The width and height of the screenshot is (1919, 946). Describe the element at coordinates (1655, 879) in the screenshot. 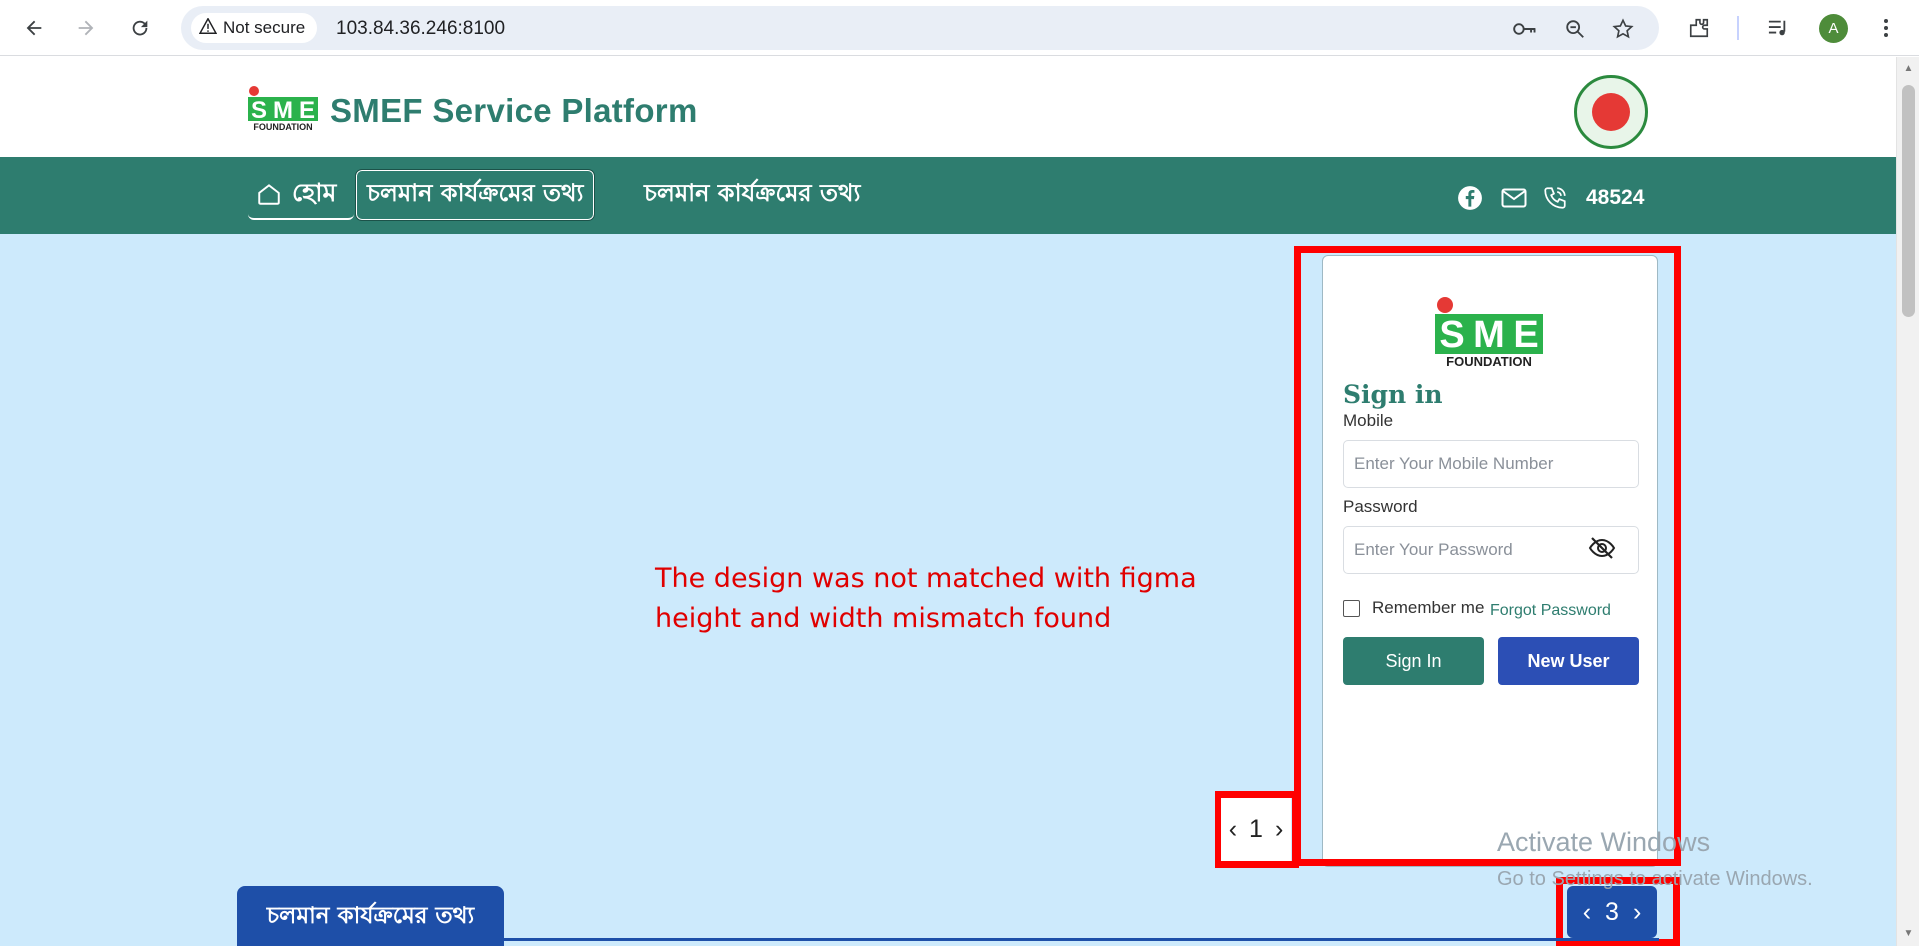

I see `windows-watermark-subtitle: Go to Settings to activate Windows.` at that location.